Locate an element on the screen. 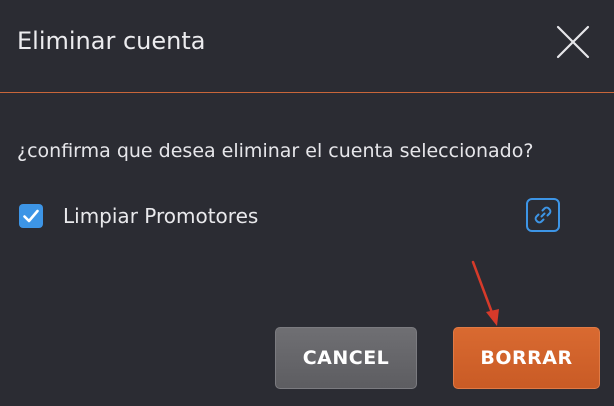 The width and height of the screenshot is (614, 406). close-button is located at coordinates (573, 42).